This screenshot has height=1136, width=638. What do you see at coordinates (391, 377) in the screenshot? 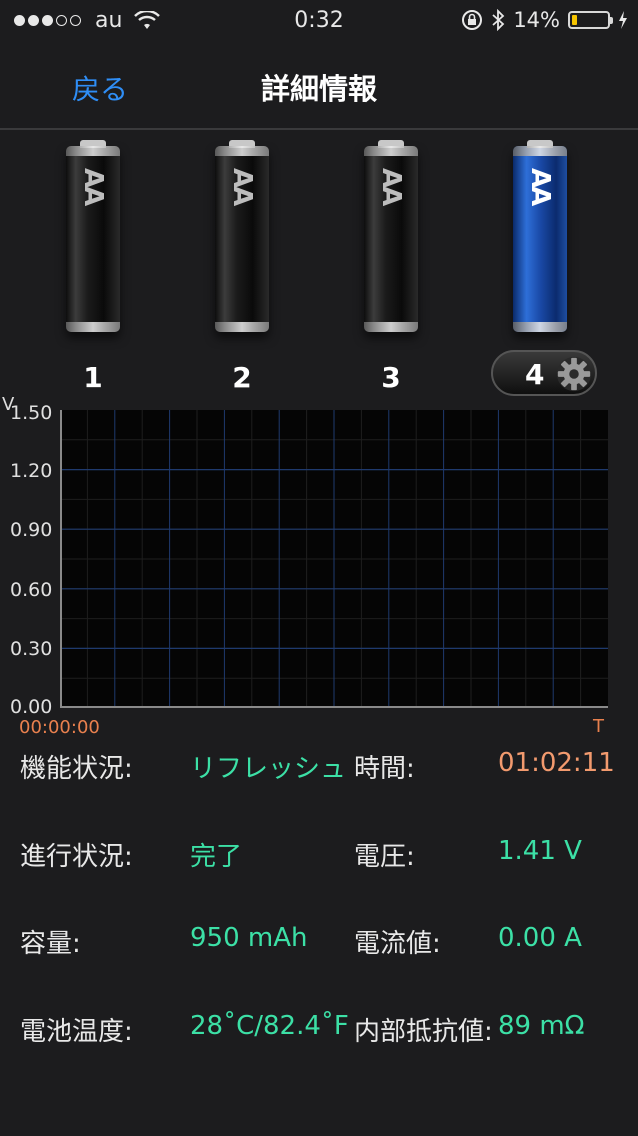
I see `slot-number: 3` at bounding box center [391, 377].